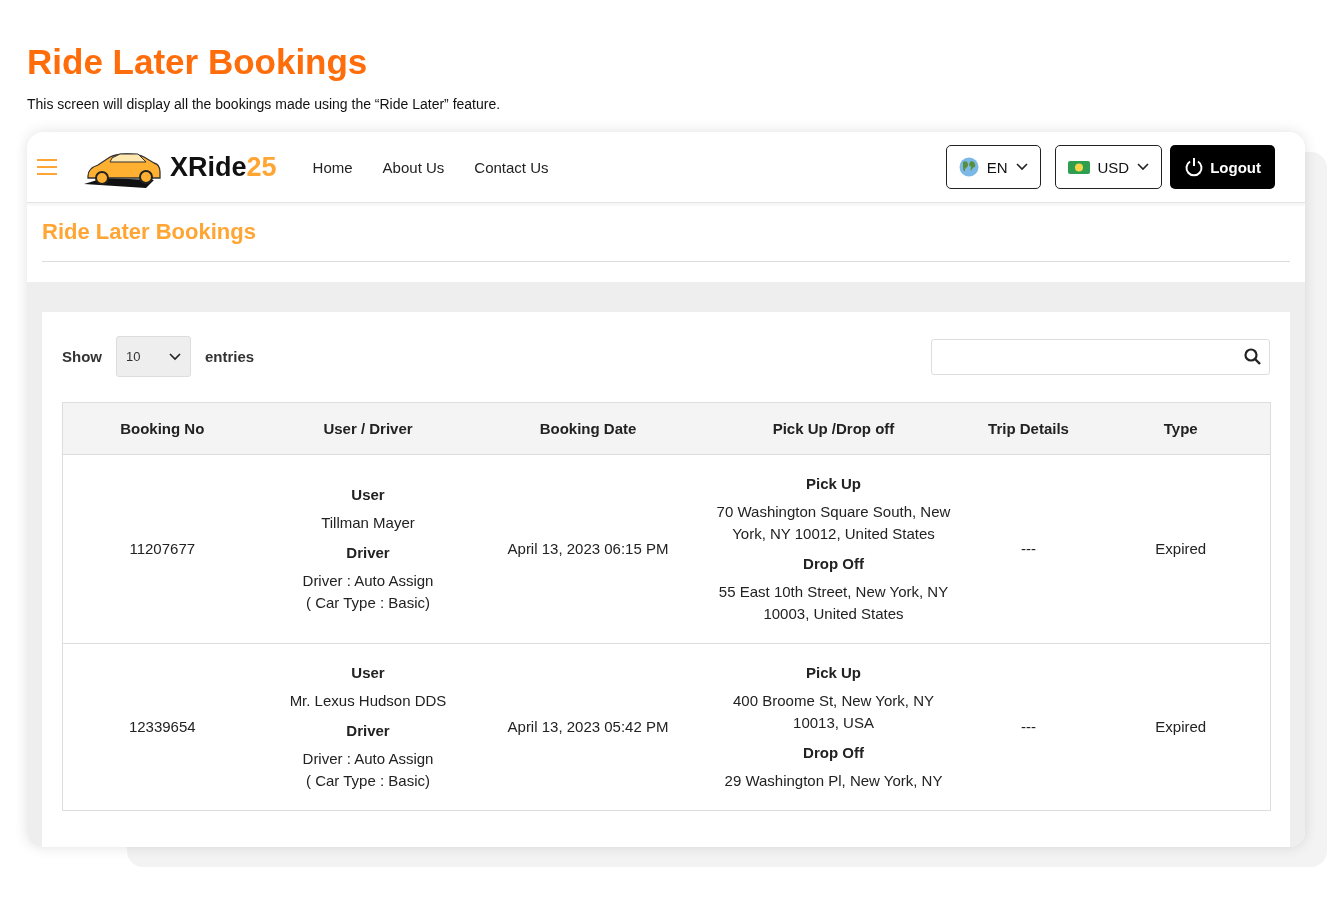 Image resolution: width=1328 pixels, height=912 pixels. Describe the element at coordinates (82, 356) in the screenshot. I see `show-label: Show` at that location.